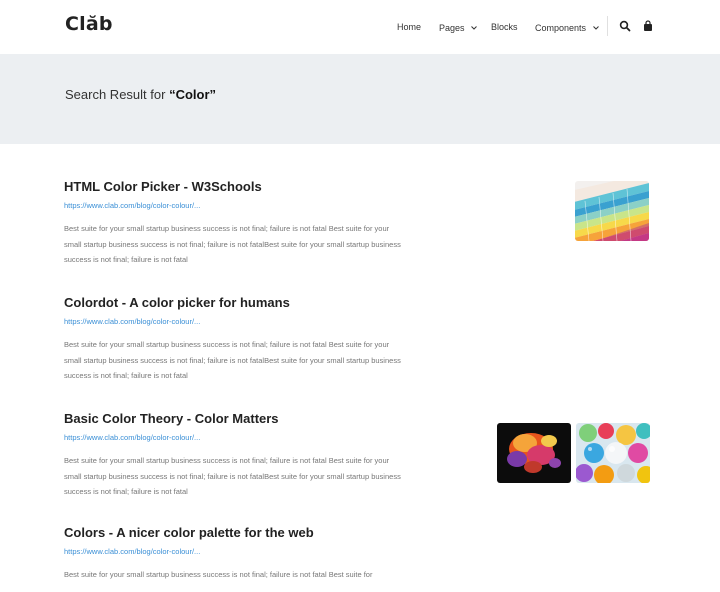 The image size is (720, 592). I want to click on result-title: Basic Color Theory - Color Matters, so click(364, 419).